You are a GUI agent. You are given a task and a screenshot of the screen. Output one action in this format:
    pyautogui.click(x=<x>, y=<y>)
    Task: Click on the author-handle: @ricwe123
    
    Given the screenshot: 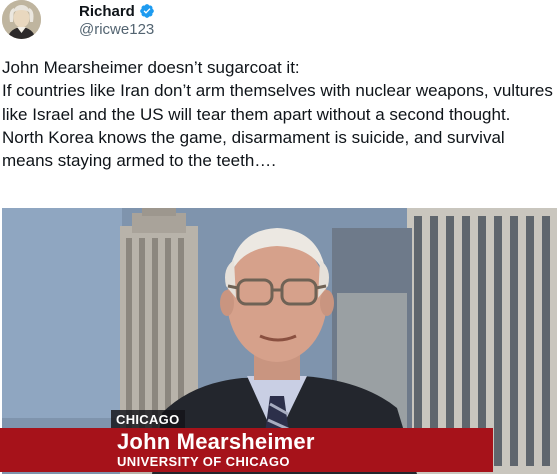 What is the action you would take?
    pyautogui.click(x=116, y=29)
    